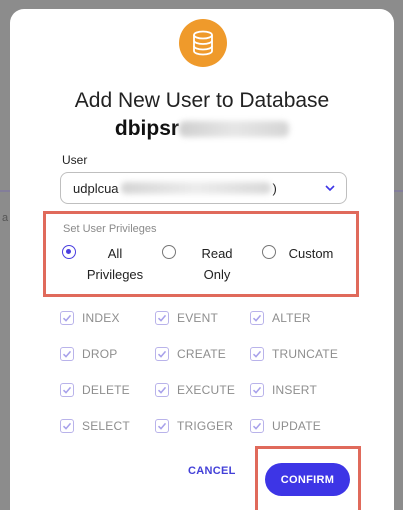 This screenshot has height=510, width=403. I want to click on radio-label-line: Only, so click(217, 274).